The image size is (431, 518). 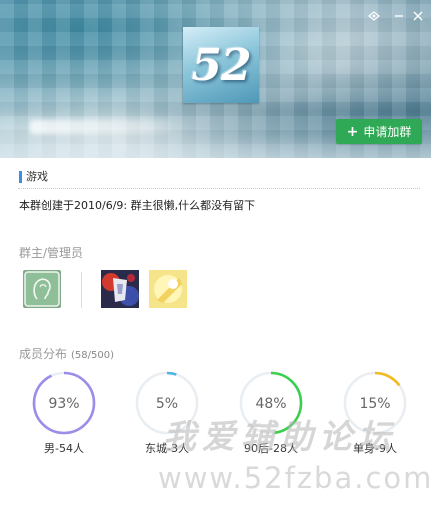 I want to click on group-category-tag: 游戏, so click(x=33, y=177).